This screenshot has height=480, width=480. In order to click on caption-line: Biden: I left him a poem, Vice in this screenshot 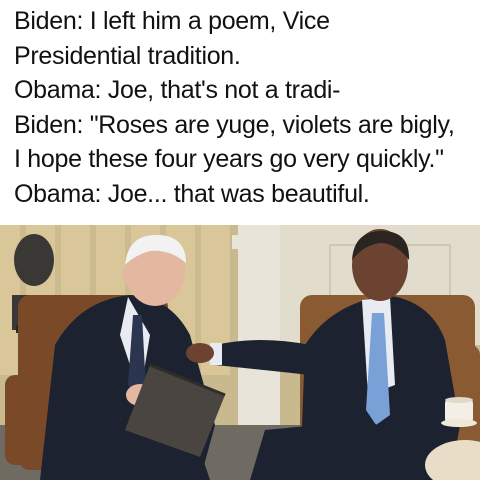, I will do `click(172, 21)`.